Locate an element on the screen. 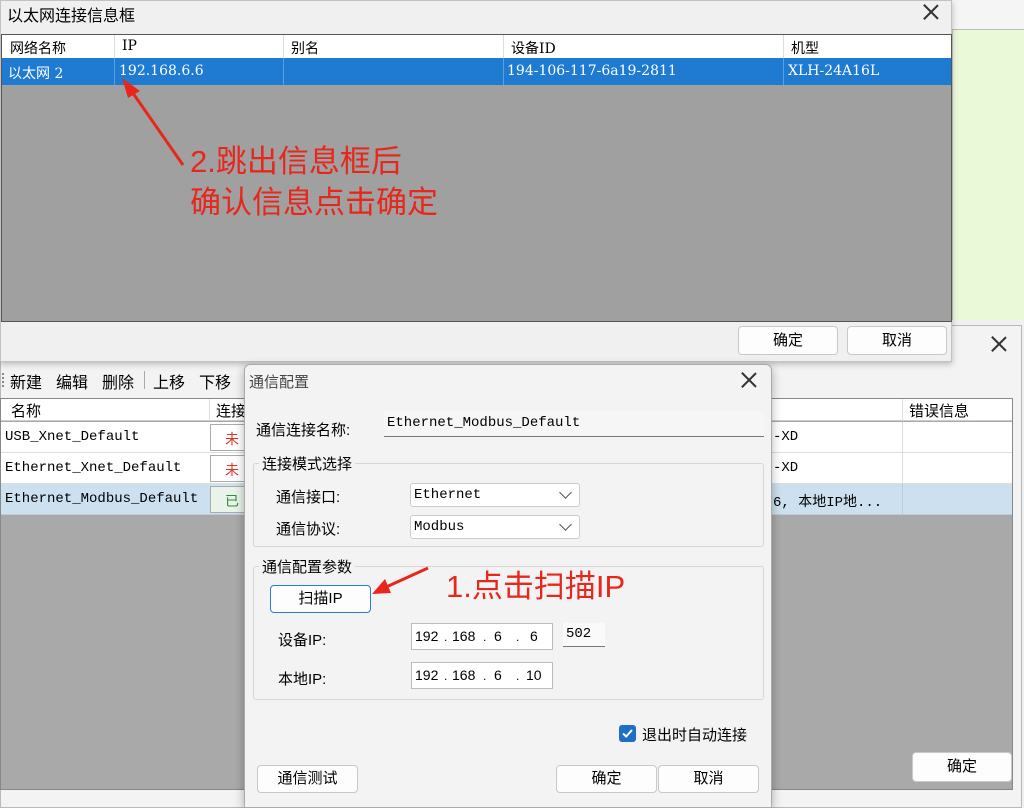  comm-test-button: 通信测试 is located at coordinates (307, 779).